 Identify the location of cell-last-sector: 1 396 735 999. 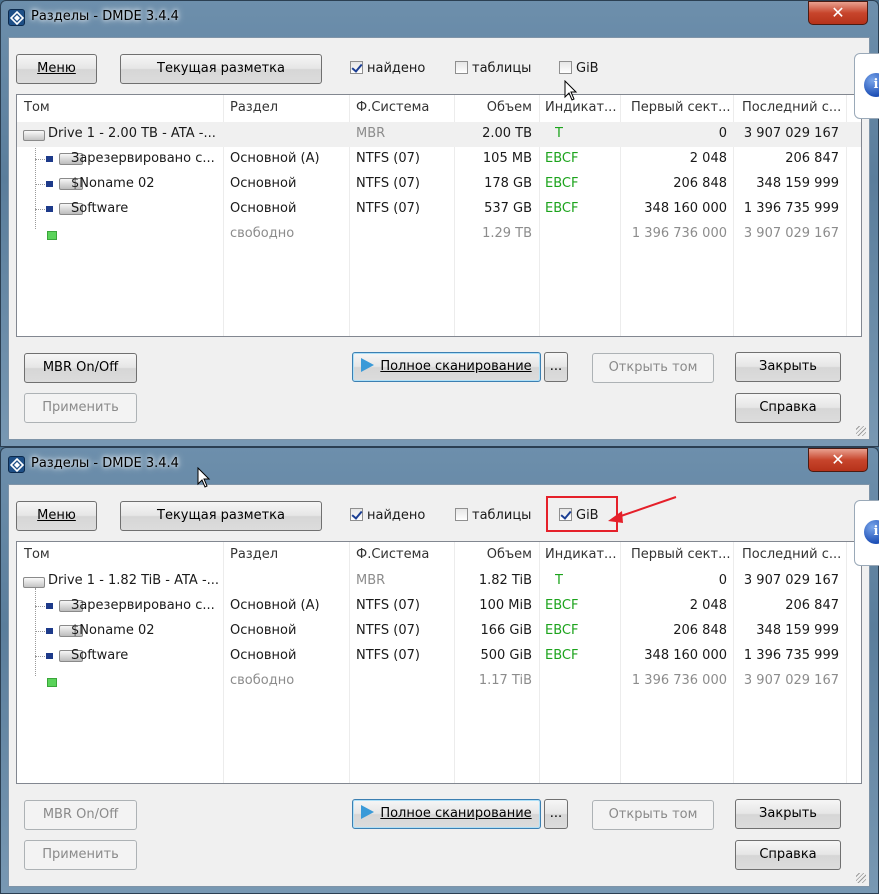
(791, 208).